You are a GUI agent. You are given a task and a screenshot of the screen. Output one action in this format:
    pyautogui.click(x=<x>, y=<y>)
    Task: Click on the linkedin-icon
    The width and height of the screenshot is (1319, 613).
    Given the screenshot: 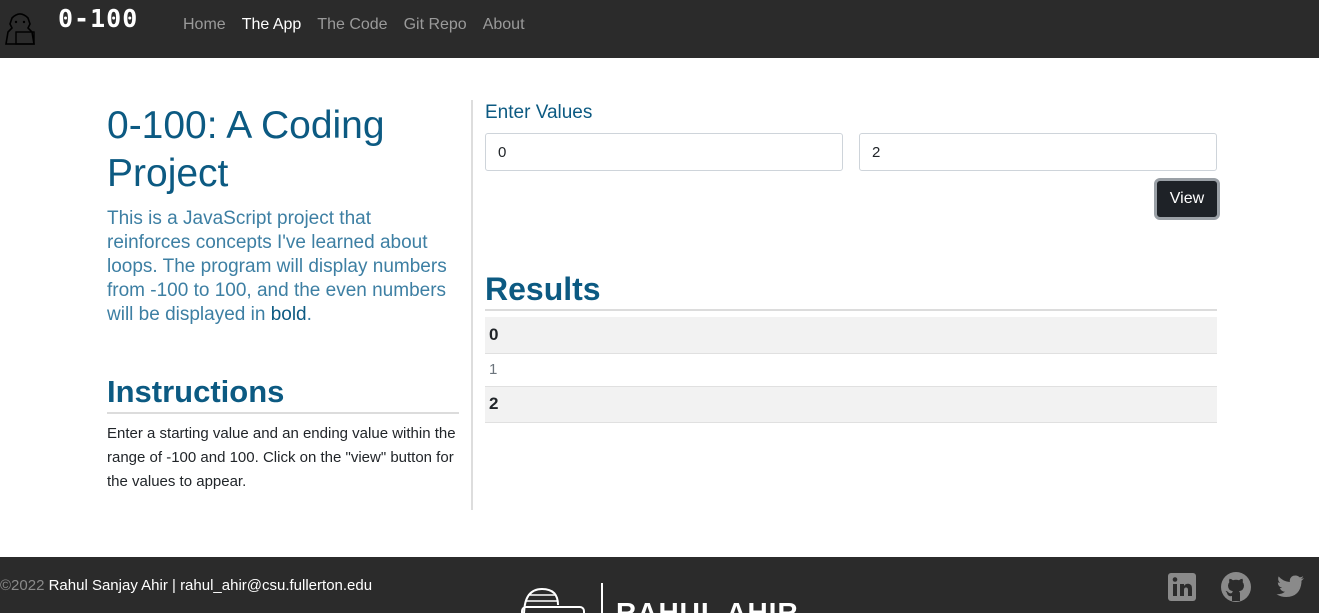 What is the action you would take?
    pyautogui.click(x=1182, y=587)
    